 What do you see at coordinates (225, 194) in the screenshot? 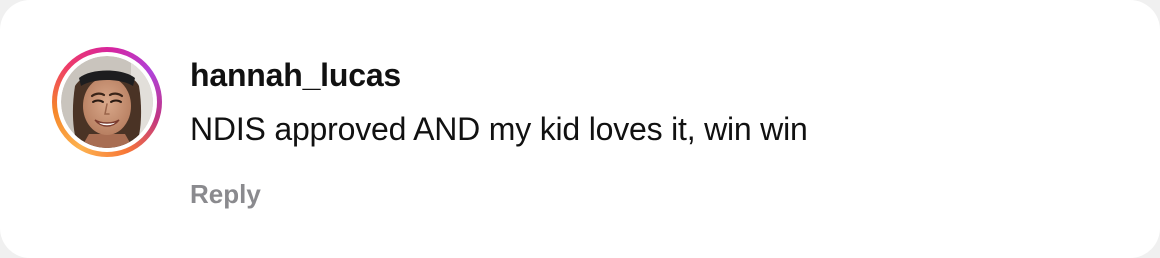
I see `reply-button: Reply` at bounding box center [225, 194].